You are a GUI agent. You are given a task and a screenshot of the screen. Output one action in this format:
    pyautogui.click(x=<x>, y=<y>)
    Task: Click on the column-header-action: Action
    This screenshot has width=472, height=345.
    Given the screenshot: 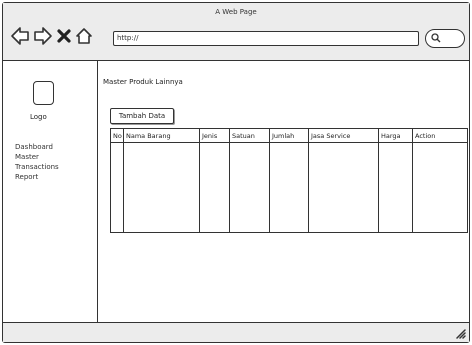 What is the action you would take?
    pyautogui.click(x=440, y=135)
    